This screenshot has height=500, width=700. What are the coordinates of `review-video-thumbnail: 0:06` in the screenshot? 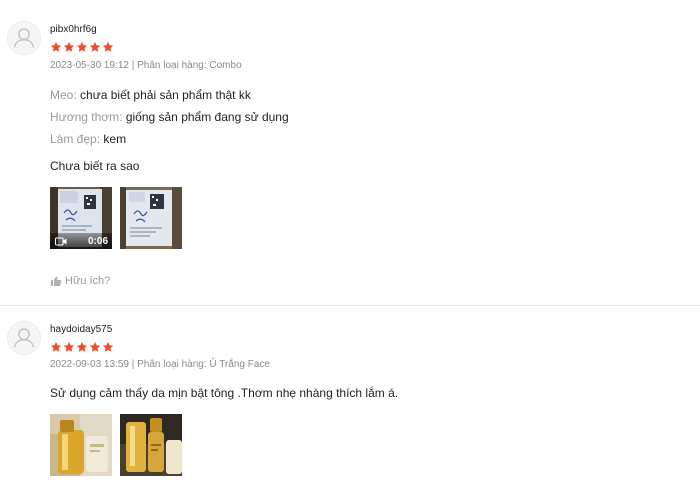 It's located at (81, 218).